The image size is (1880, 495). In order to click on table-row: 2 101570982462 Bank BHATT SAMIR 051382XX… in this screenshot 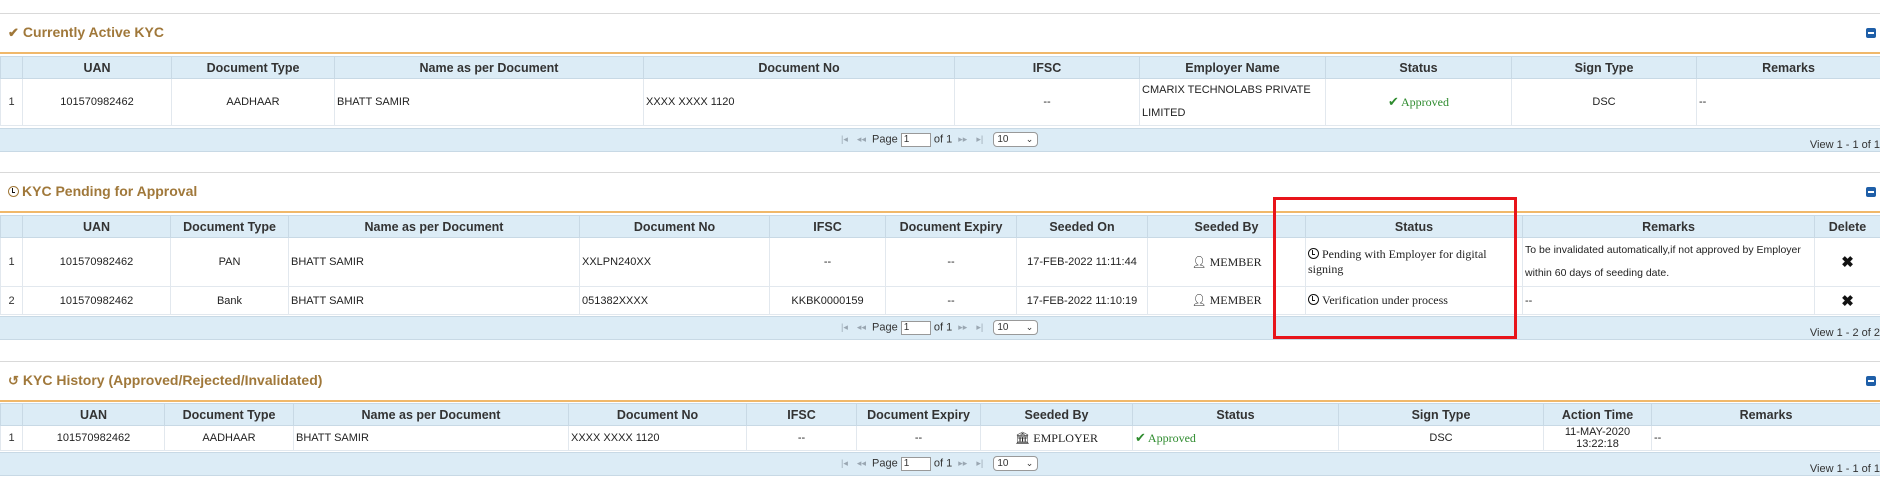, I will do `click(940, 300)`.